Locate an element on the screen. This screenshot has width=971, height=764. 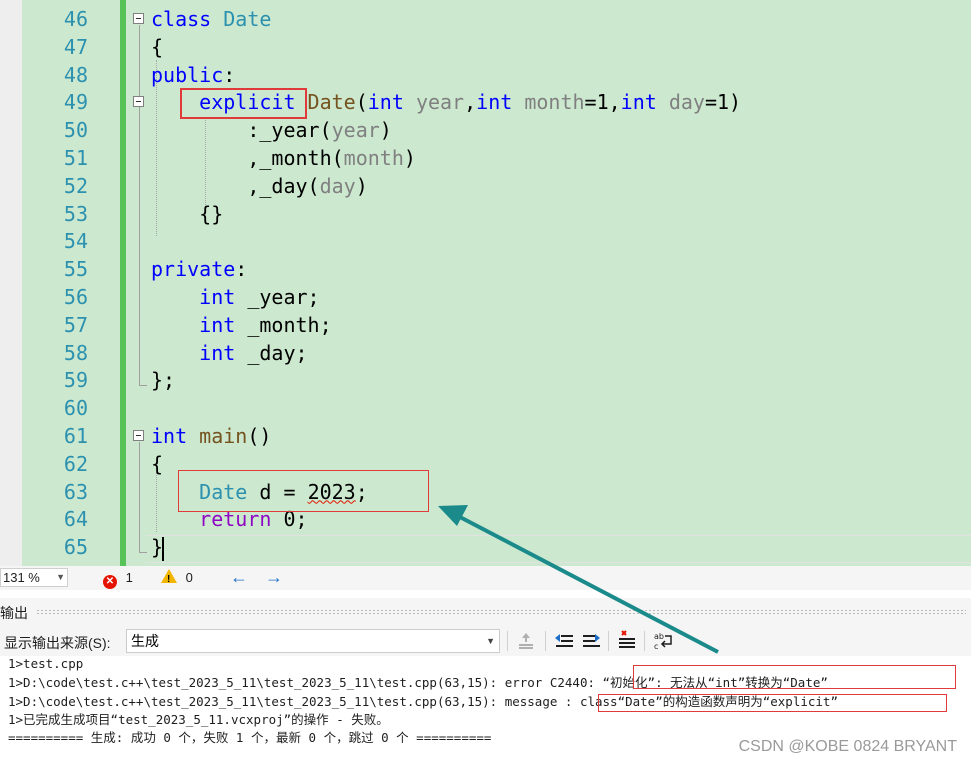
line-number: 56 is located at coordinates (75, 297).